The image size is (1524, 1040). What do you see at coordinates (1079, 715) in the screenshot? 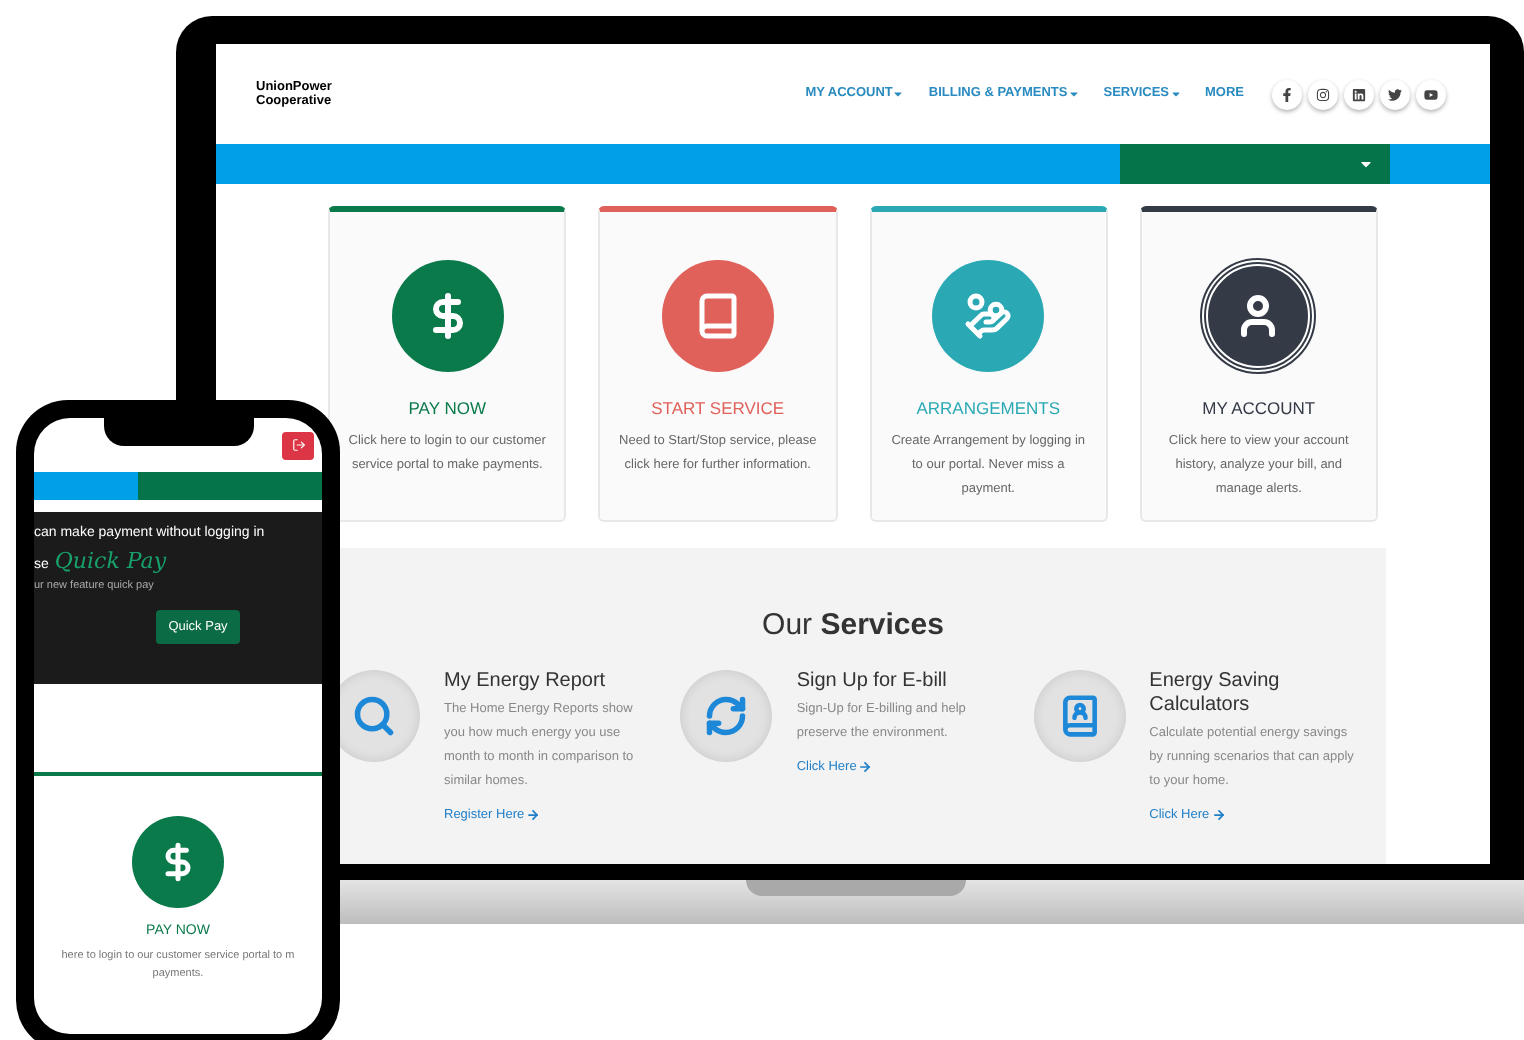
I see `contact-book-icon` at bounding box center [1079, 715].